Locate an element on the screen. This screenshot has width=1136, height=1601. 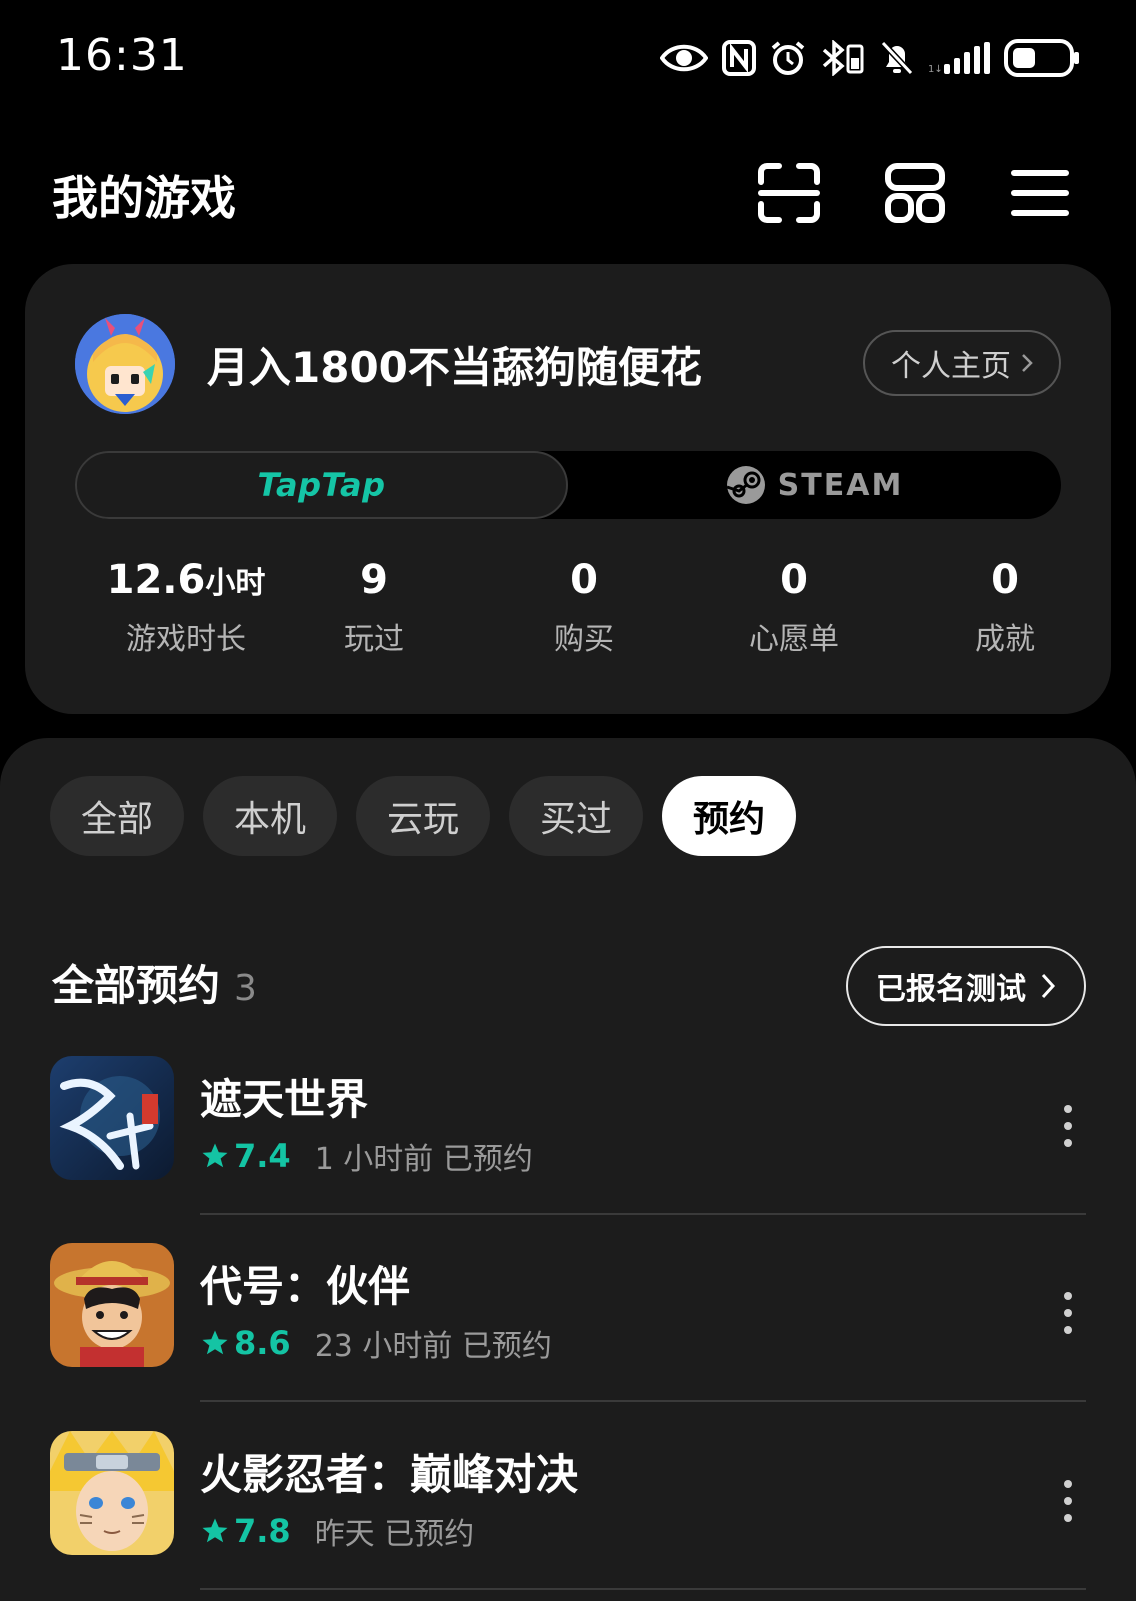
profile-link-label: 个人主页 is located at coordinates (951, 366).